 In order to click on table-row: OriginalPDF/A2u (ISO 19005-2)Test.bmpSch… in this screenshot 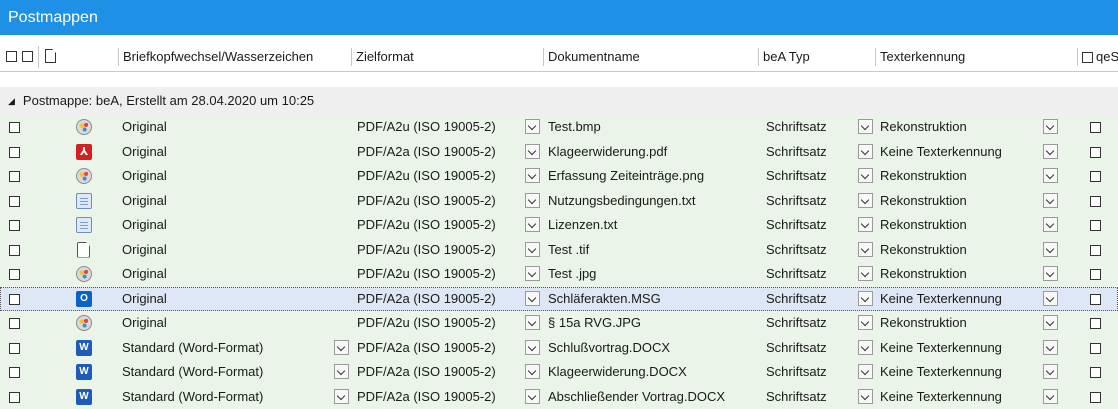, I will do `click(559, 127)`.